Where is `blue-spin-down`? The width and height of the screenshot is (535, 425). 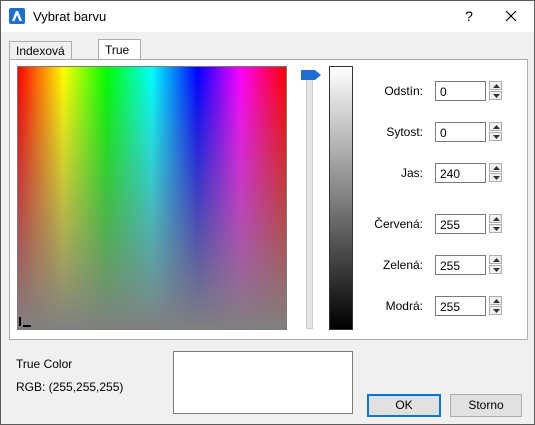
blue-spin-down is located at coordinates (495, 310).